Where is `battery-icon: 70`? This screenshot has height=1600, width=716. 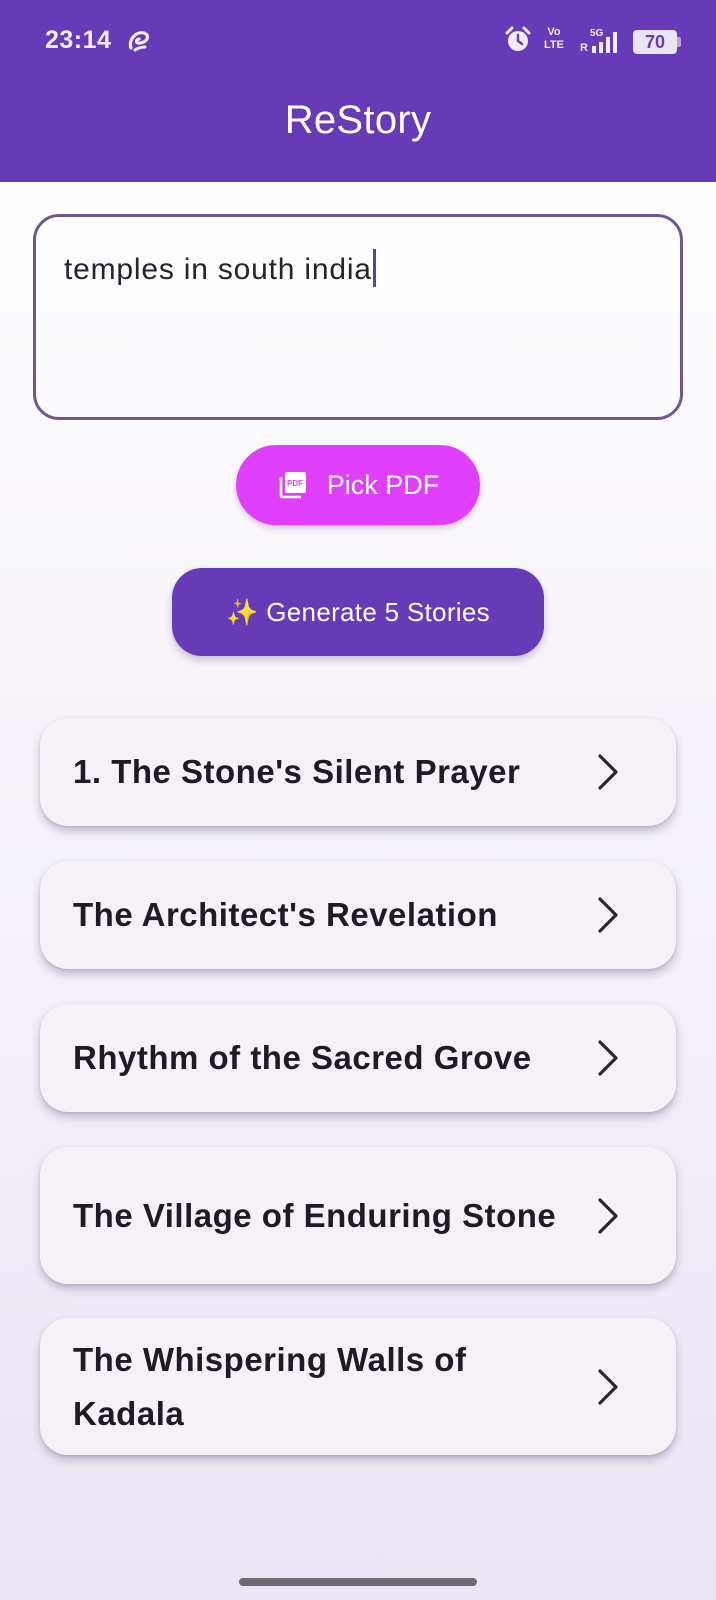 battery-icon: 70 is located at coordinates (655, 42).